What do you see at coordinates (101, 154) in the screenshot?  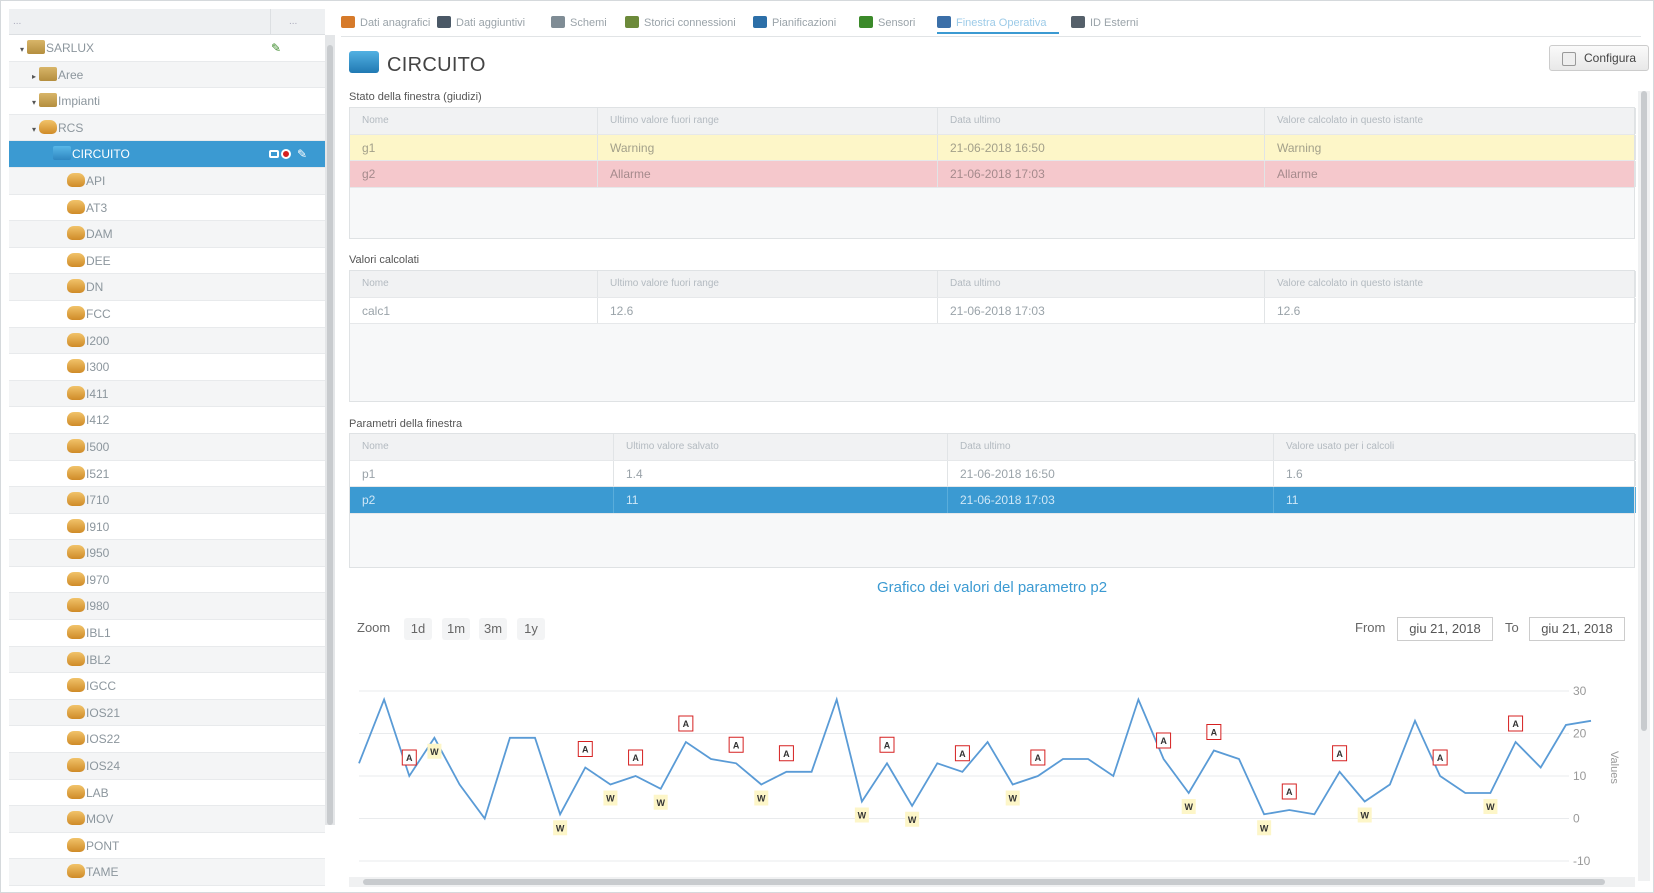 I see `tree-item-label: CIRCUITO` at bounding box center [101, 154].